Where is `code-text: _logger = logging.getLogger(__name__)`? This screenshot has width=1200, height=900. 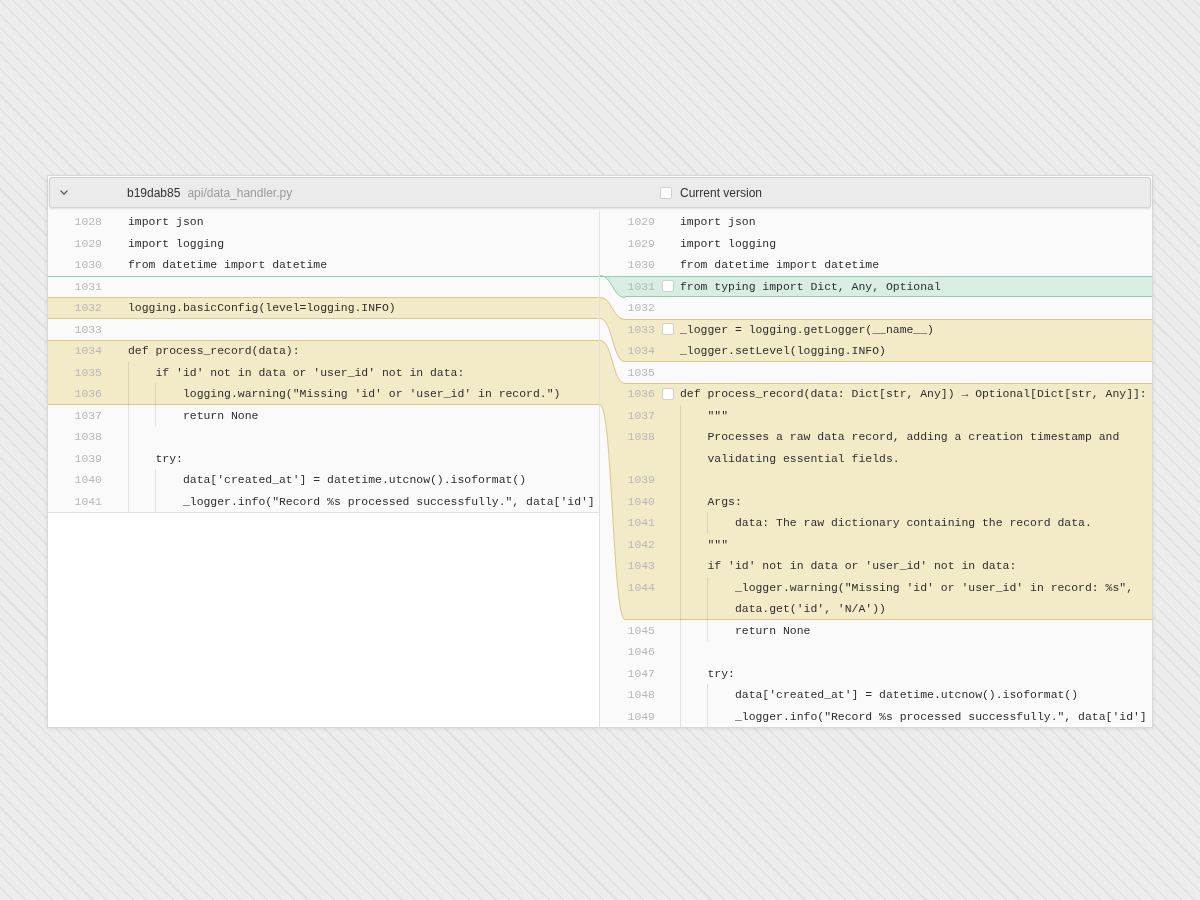
code-text: _logger = logging.getLogger(__name__) is located at coordinates (807, 329).